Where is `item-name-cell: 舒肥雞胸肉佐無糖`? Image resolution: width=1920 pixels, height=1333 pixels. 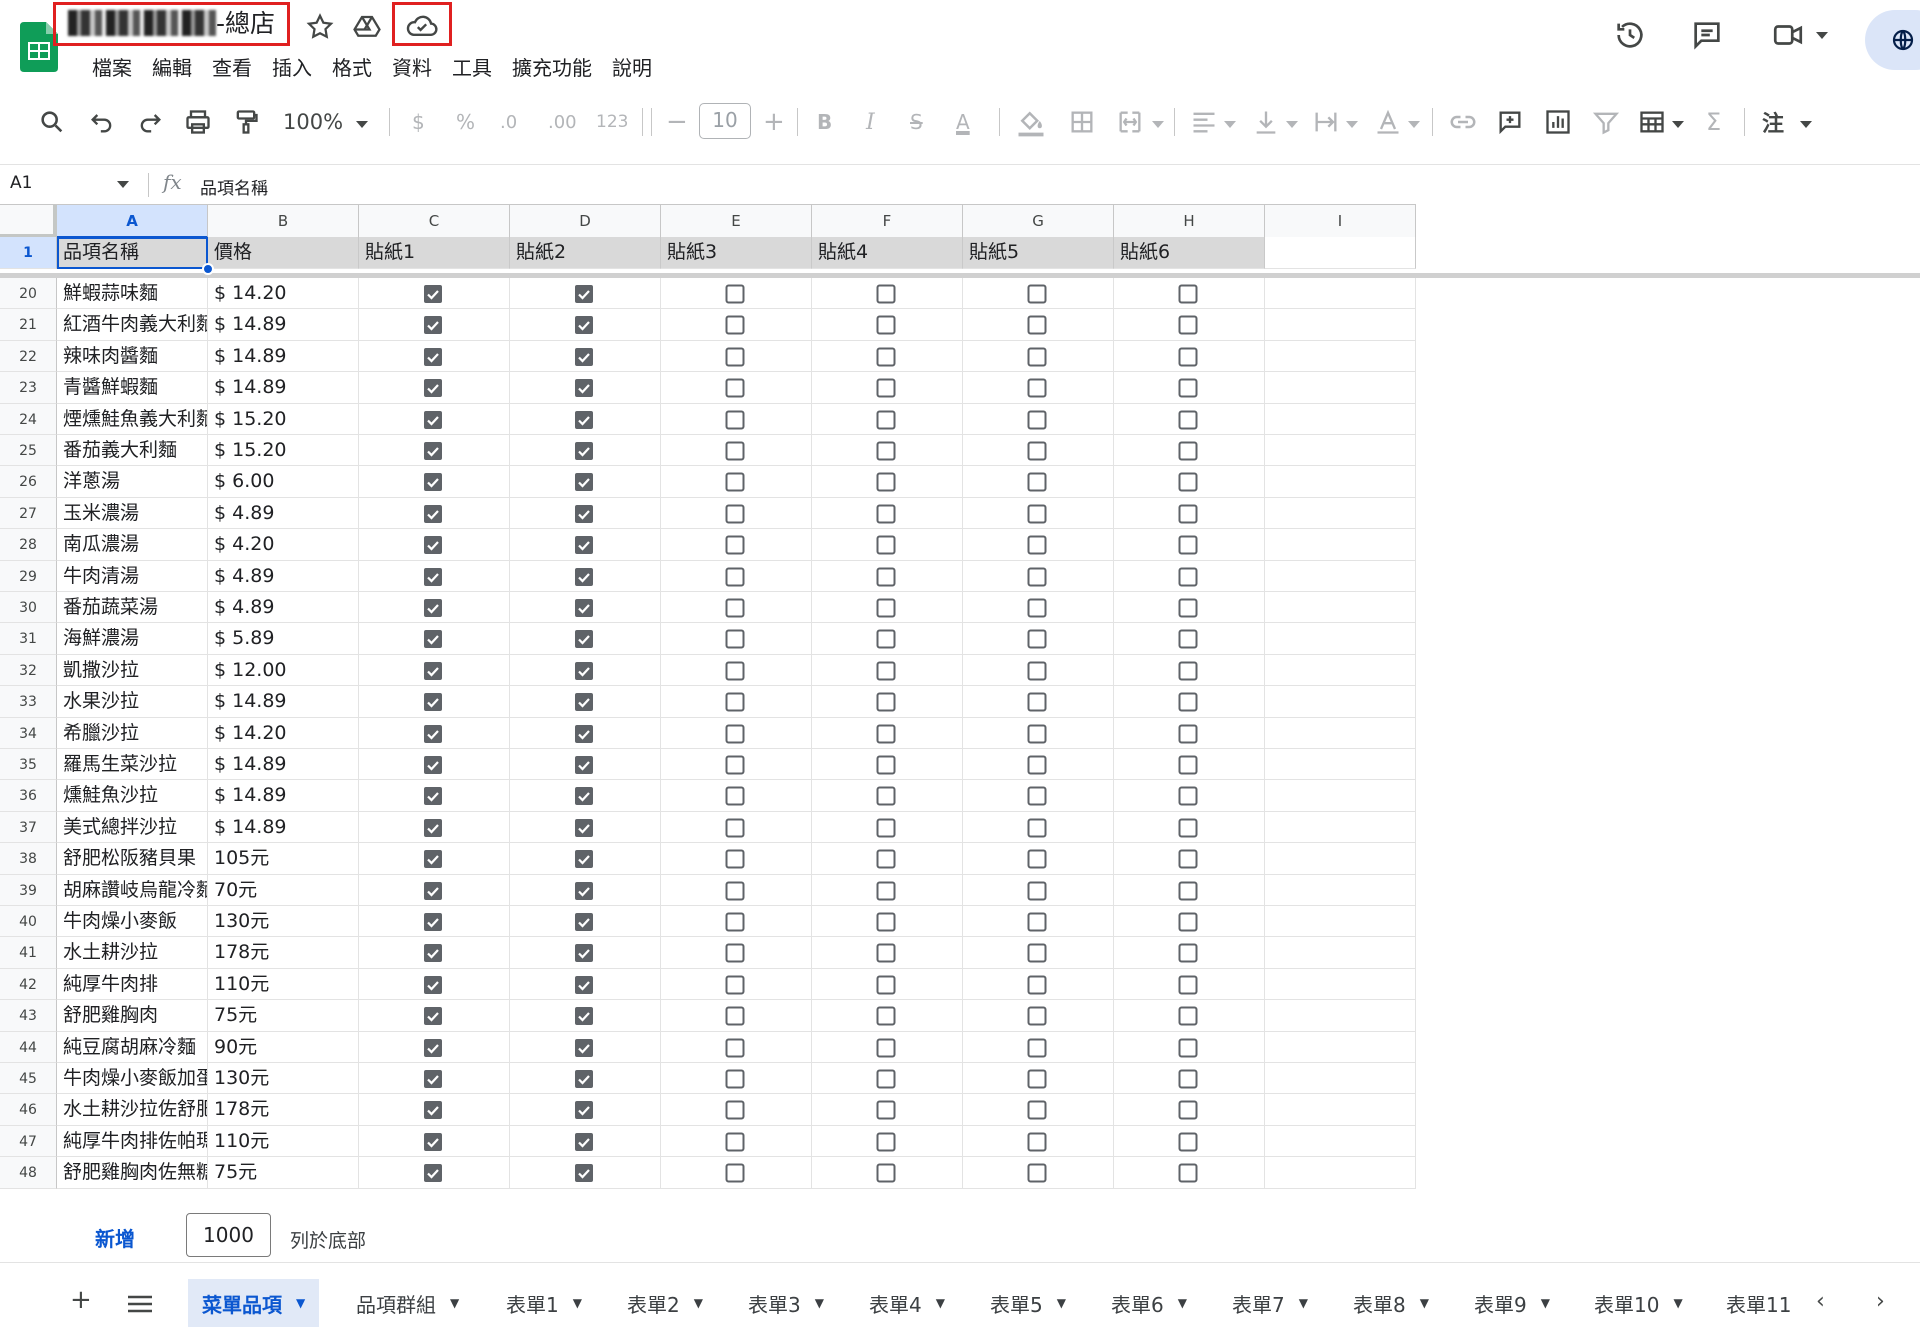 item-name-cell: 舒肥雞胸肉佐無糖 is located at coordinates (132, 1173).